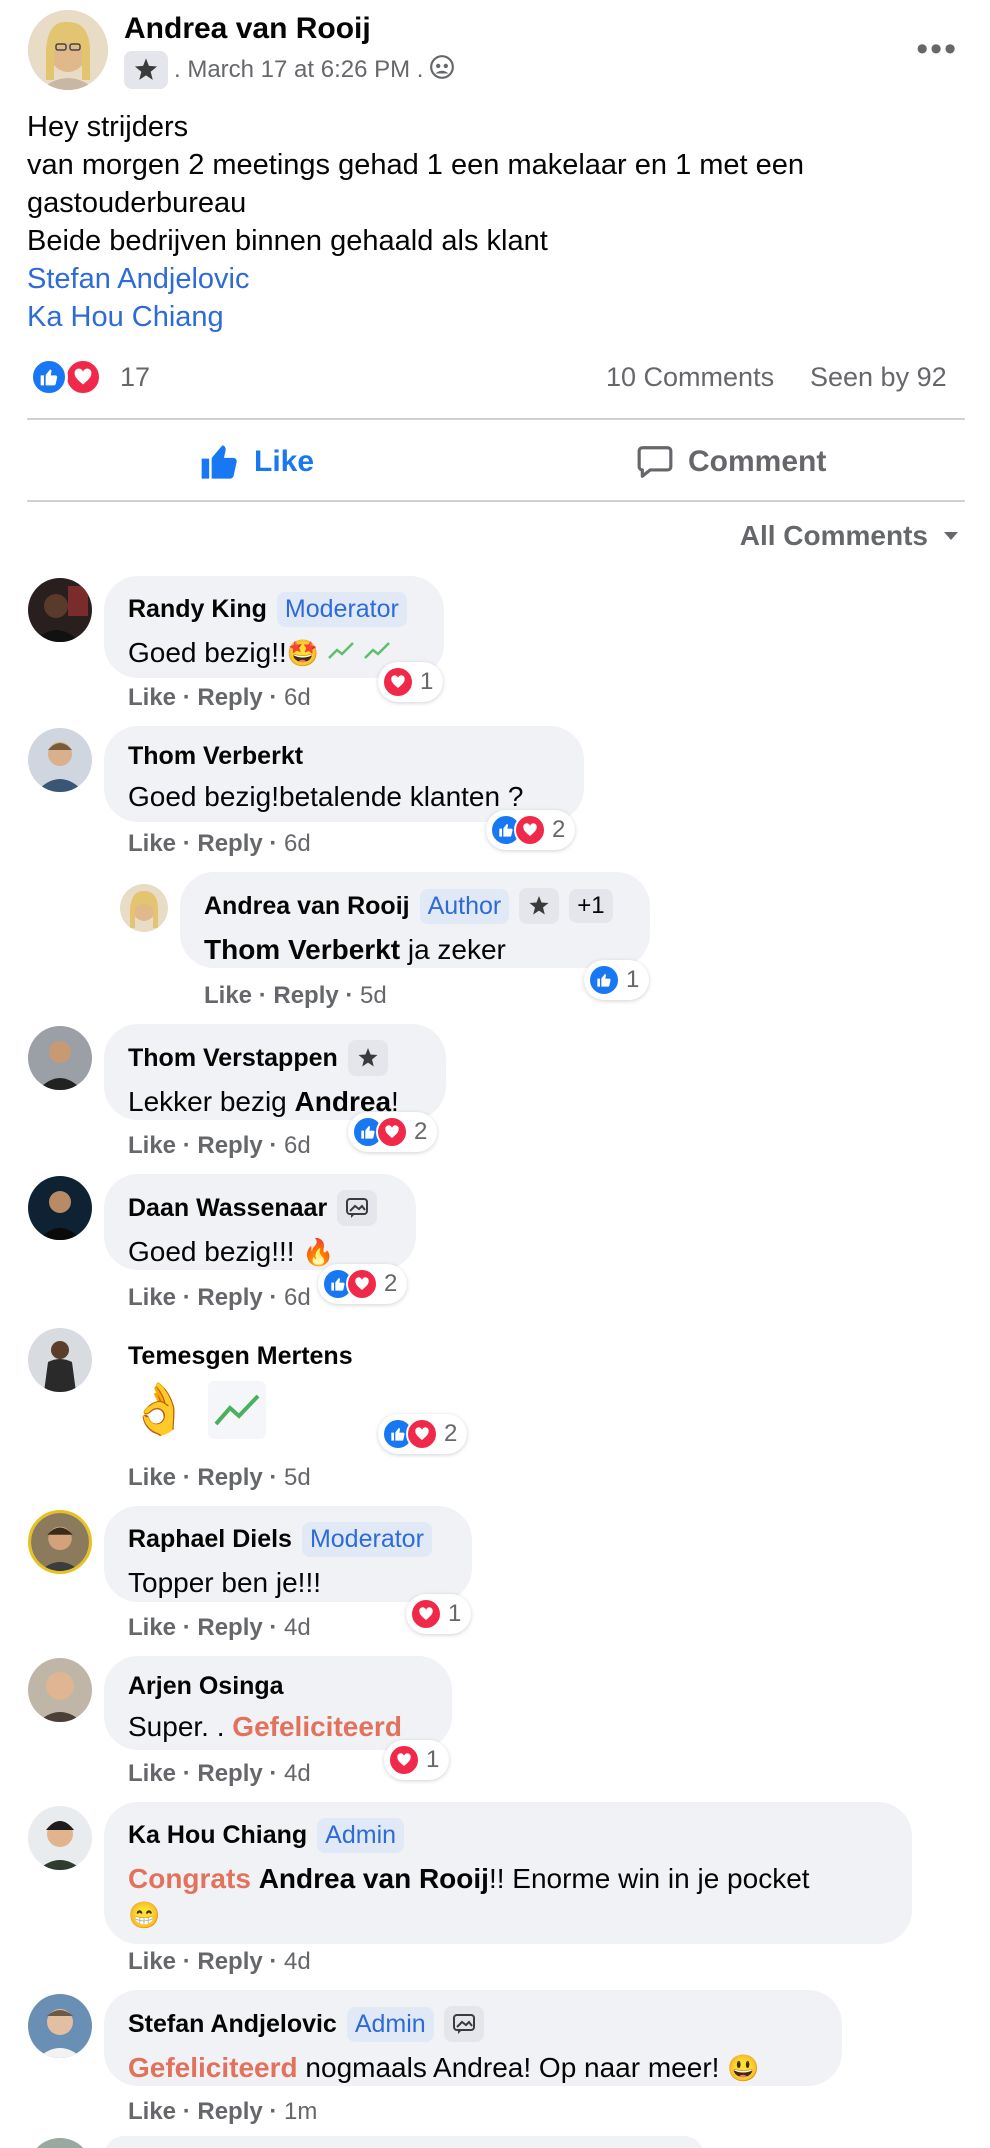 The width and height of the screenshot is (990, 2148). Describe the element at coordinates (415, 950) in the screenshot. I see `comment-text: Thom Verberkt ja zeker` at that location.